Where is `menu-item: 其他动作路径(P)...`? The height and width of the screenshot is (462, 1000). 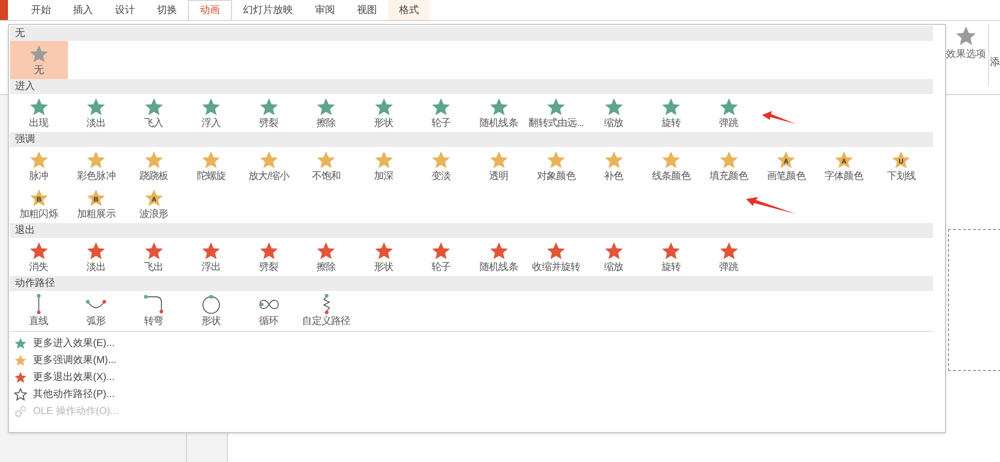
menu-item: 其他动作路径(P)... is located at coordinates (62, 394).